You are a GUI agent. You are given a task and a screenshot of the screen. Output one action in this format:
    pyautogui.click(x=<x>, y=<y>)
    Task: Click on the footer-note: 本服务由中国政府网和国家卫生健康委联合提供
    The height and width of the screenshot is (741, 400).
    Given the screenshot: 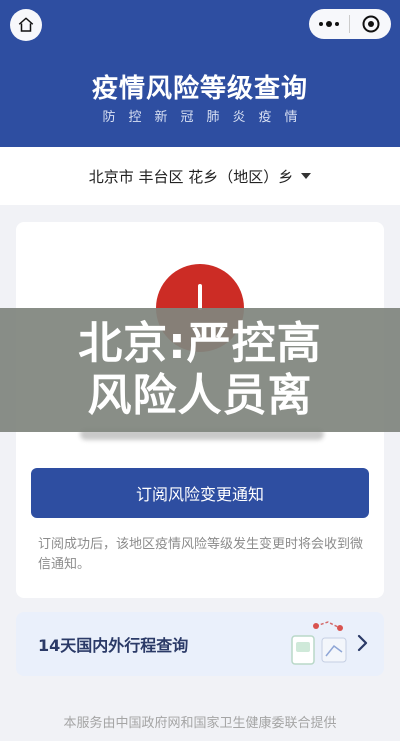 What is the action you would take?
    pyautogui.click(x=200, y=723)
    